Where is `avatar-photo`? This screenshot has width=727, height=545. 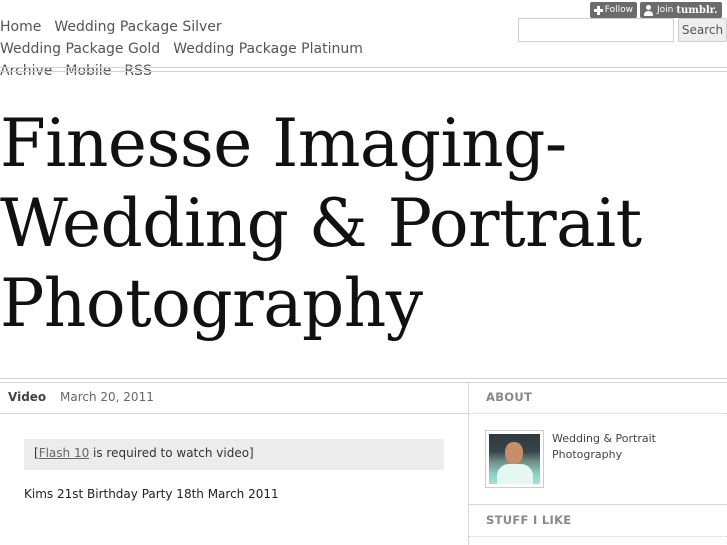 avatar-photo is located at coordinates (514, 459).